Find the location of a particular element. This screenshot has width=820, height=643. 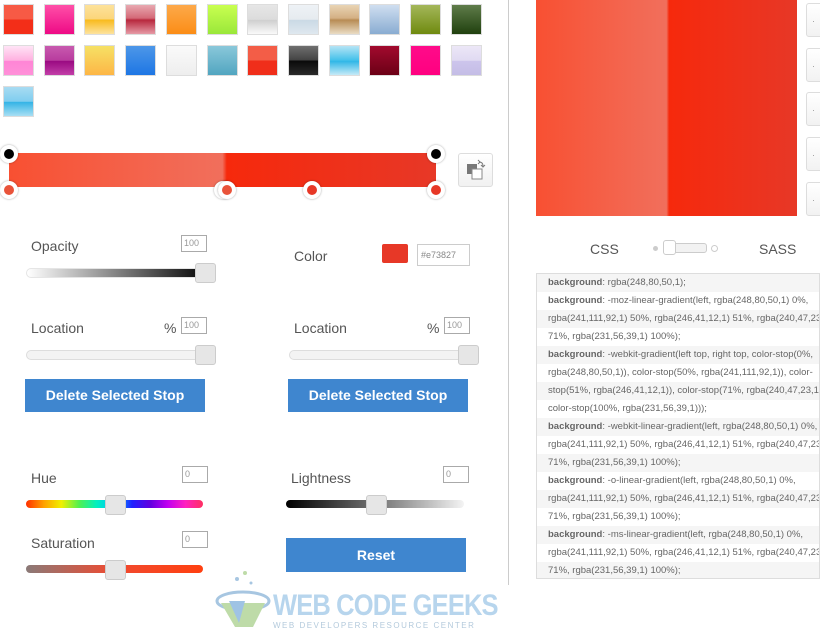

preset-rose-glossy is located at coordinates (141, 19).